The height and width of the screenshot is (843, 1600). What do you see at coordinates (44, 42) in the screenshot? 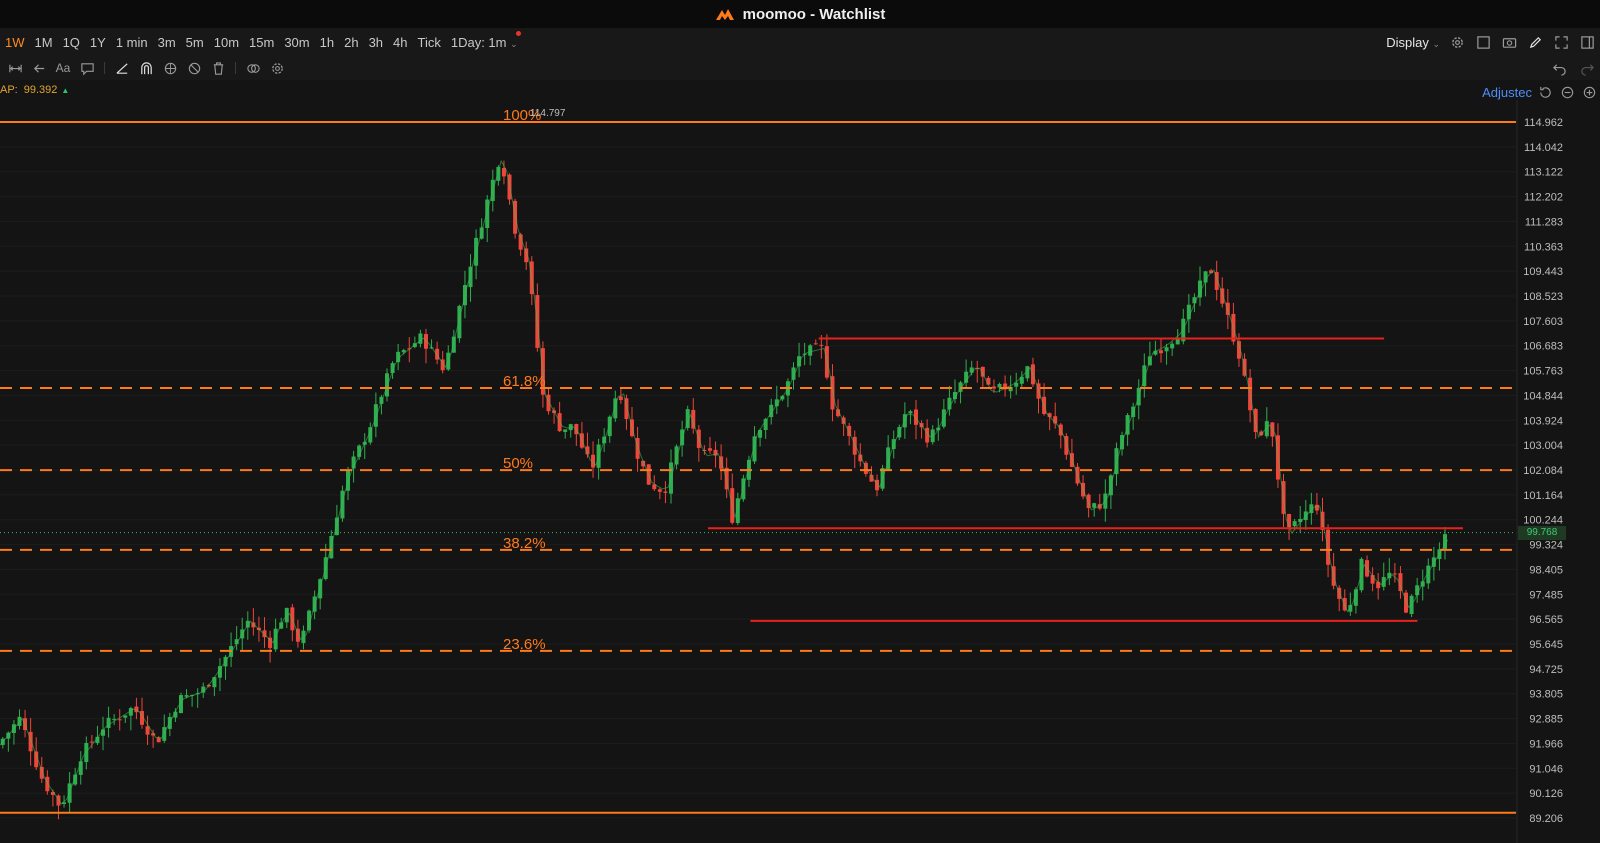
I see `timeframe-1m: 1M` at bounding box center [44, 42].